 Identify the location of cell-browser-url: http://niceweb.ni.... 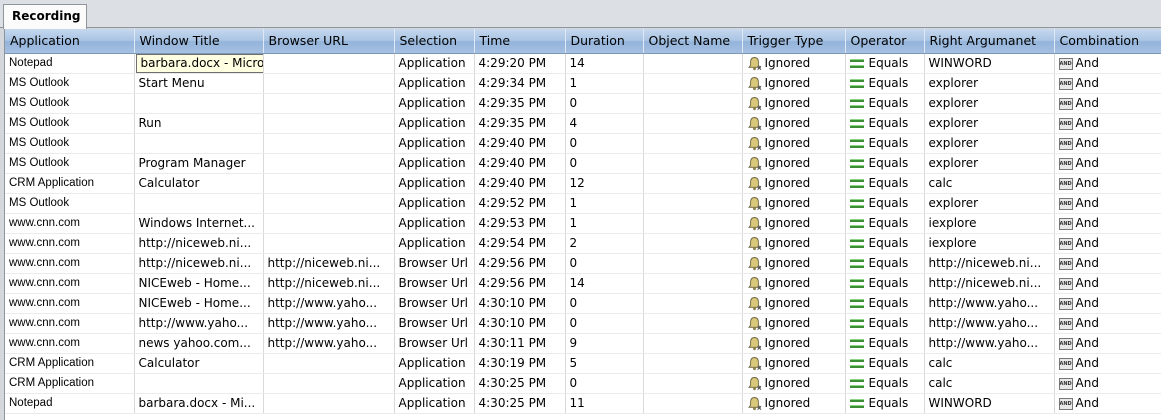
(329, 263).